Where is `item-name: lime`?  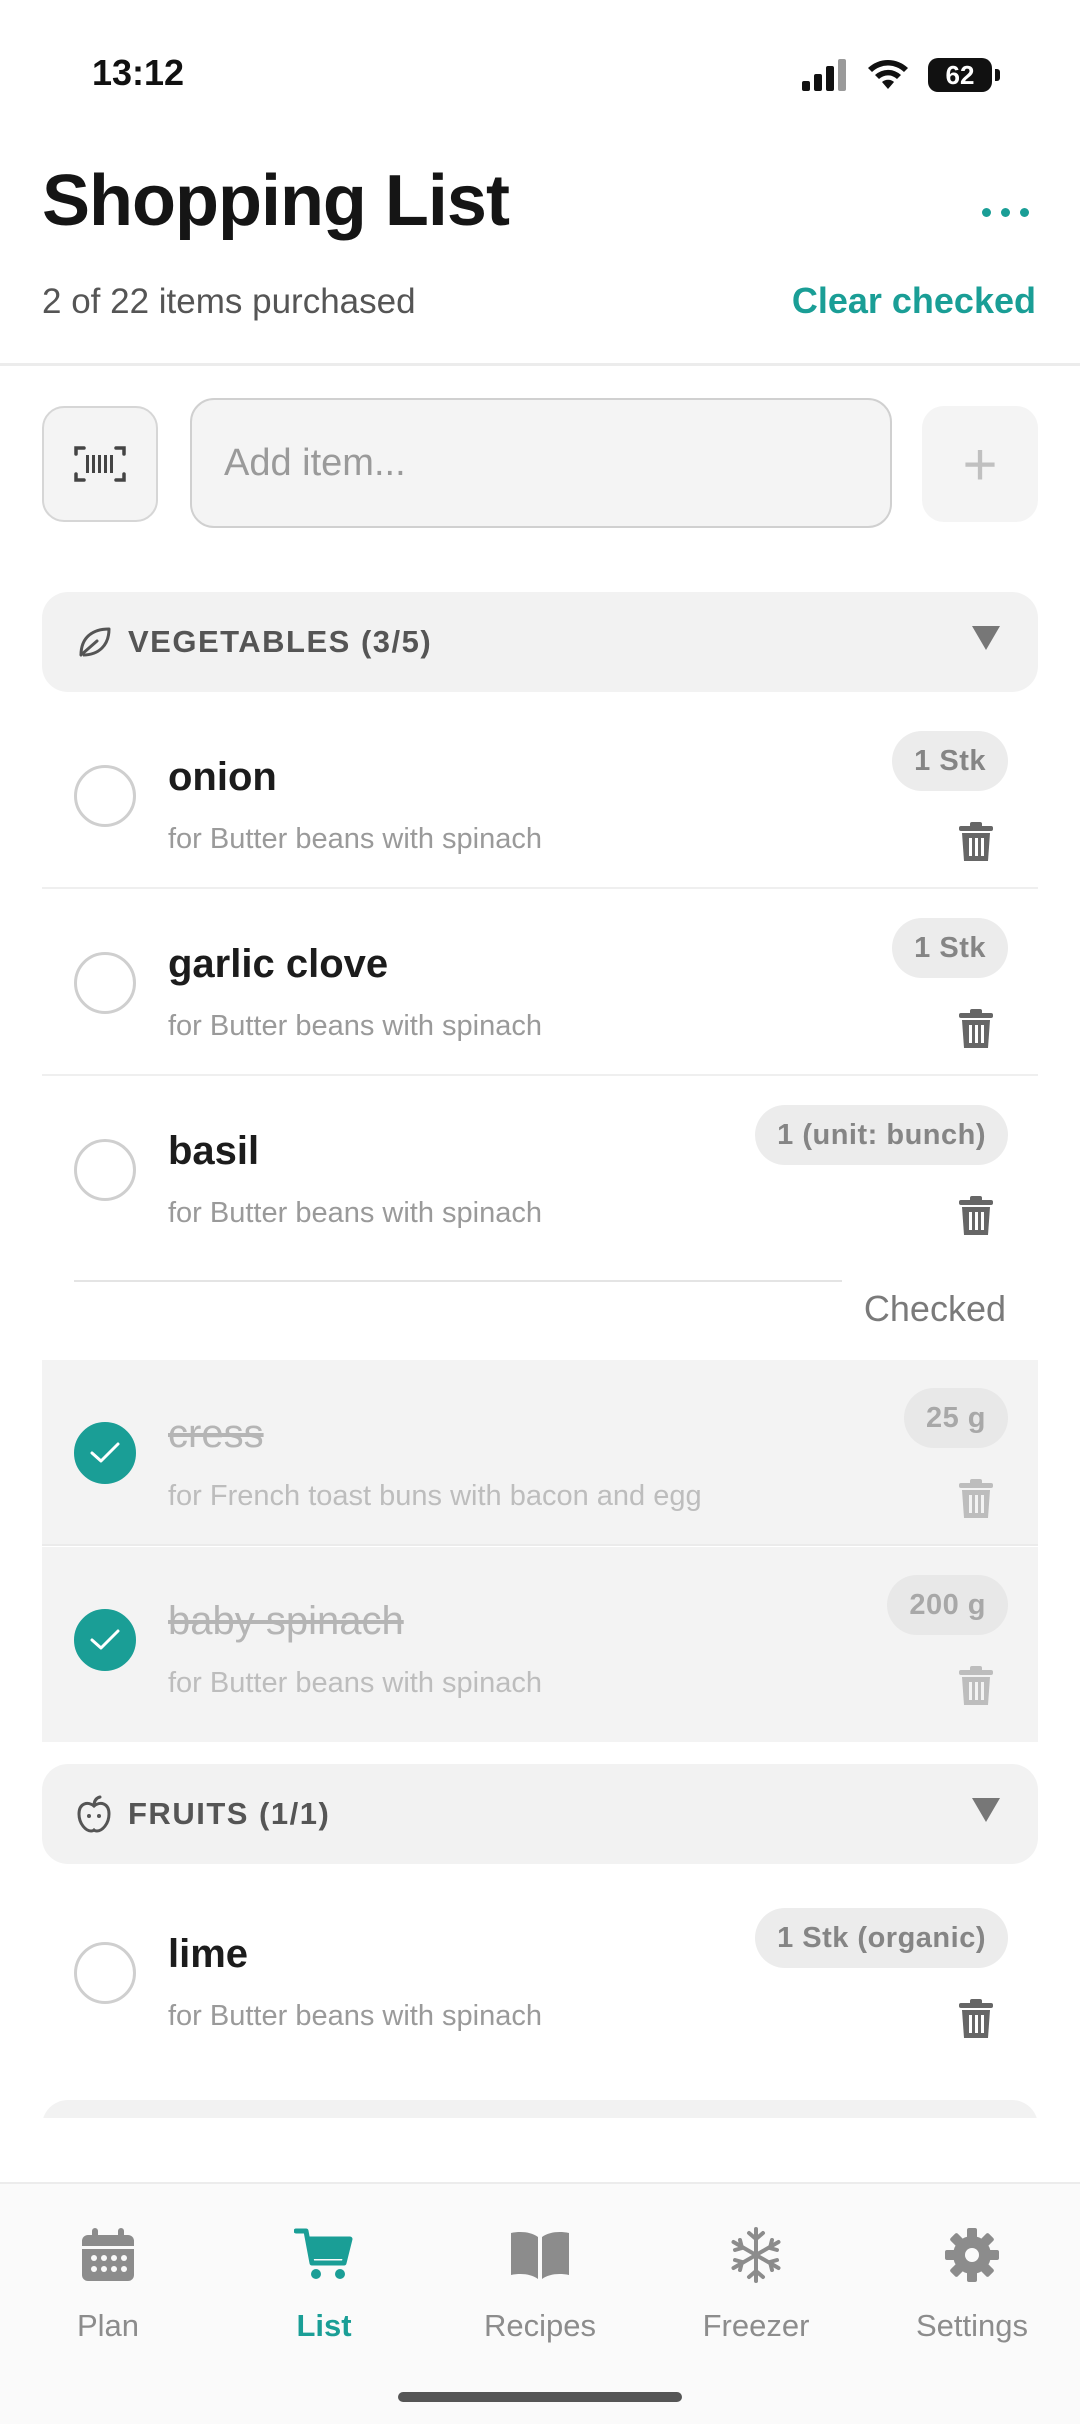
item-name: lime is located at coordinates (208, 1954).